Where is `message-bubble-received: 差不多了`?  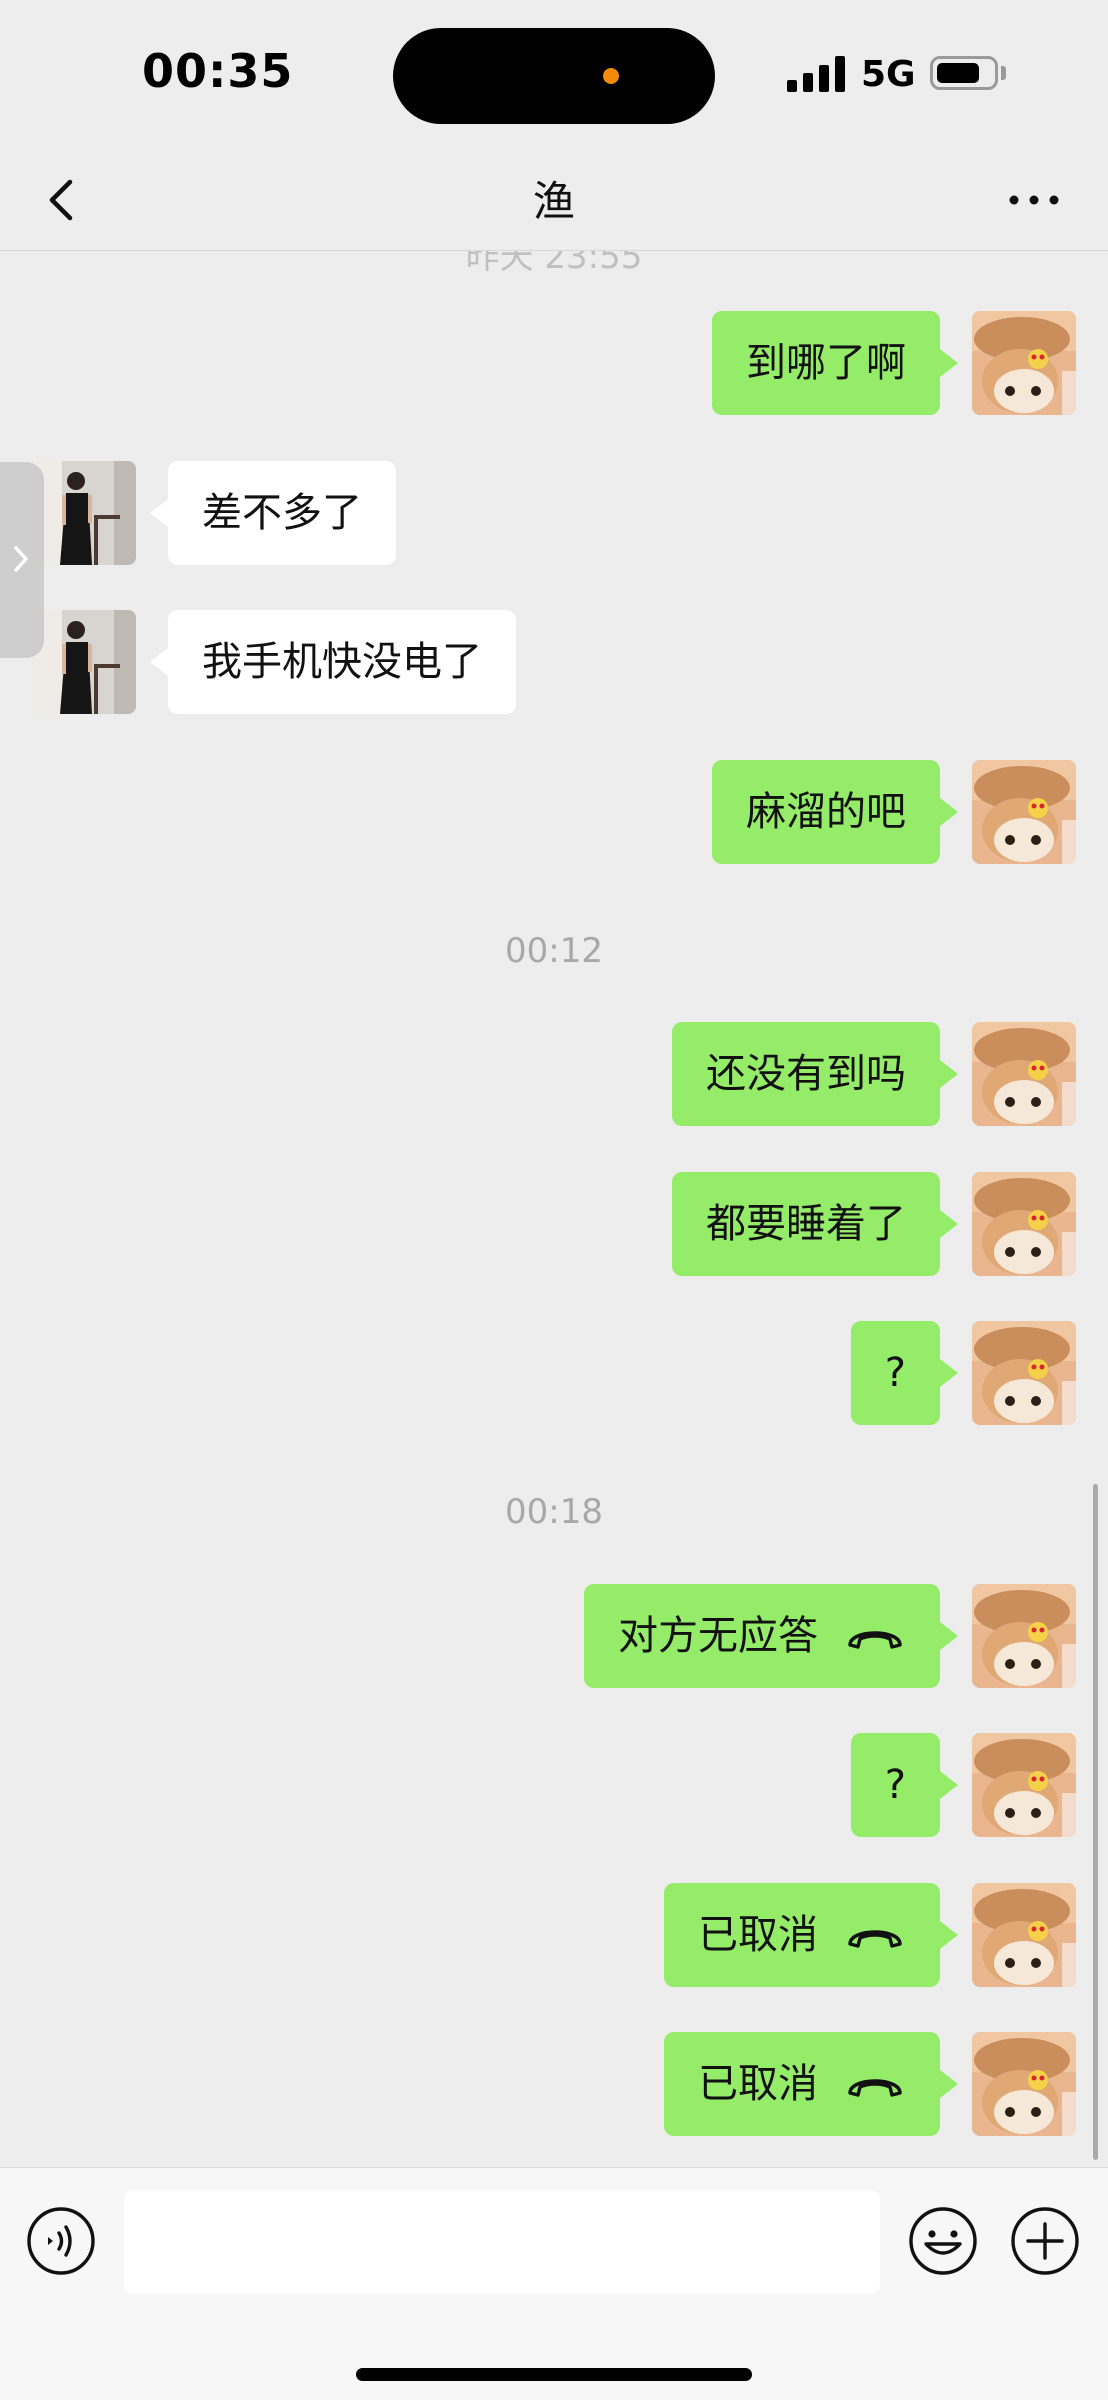
message-bubble-received: 差不多了 is located at coordinates (273, 513).